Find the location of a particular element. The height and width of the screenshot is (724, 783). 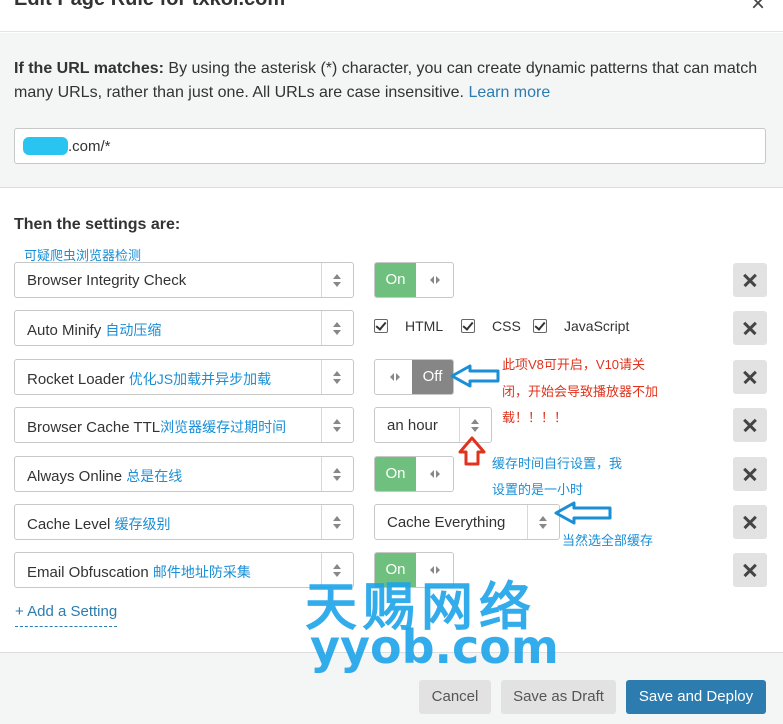

watermark-logo-url: yyob.com is located at coordinates (434, 647).